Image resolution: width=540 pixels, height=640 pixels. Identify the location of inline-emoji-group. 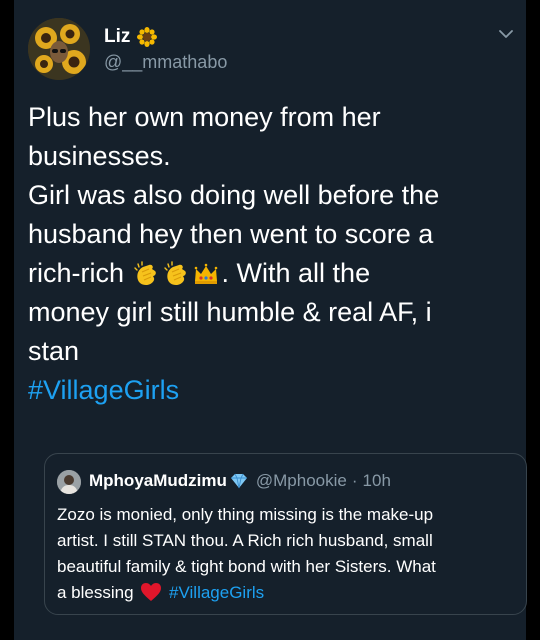
(177, 274).